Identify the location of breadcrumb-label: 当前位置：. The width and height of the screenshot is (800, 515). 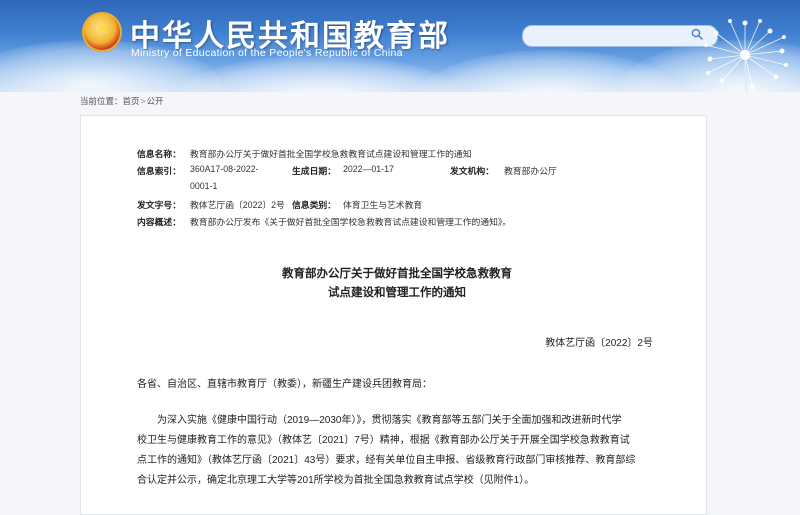
(101, 101).